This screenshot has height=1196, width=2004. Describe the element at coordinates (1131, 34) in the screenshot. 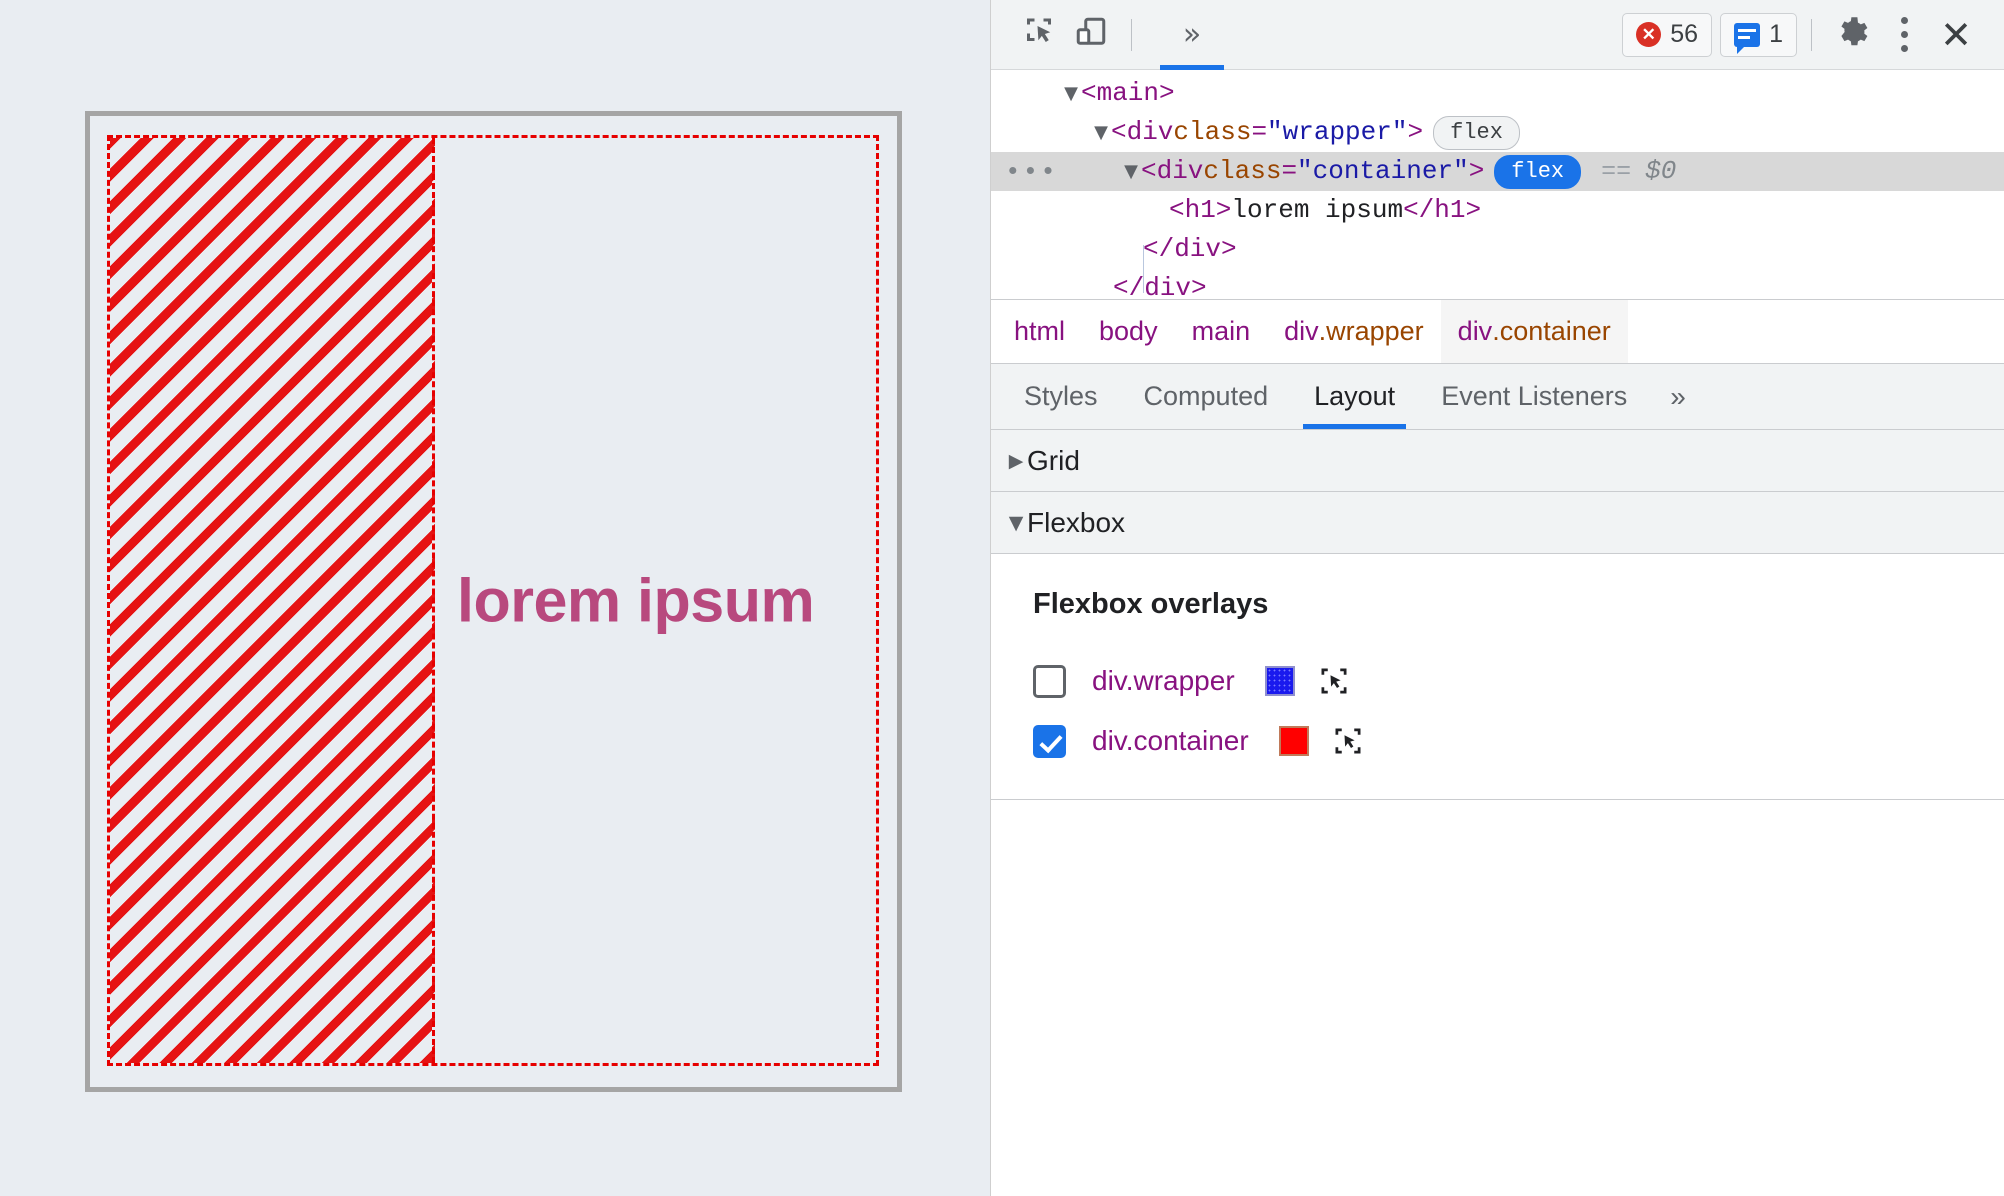

I see `toolbar-divider` at that location.